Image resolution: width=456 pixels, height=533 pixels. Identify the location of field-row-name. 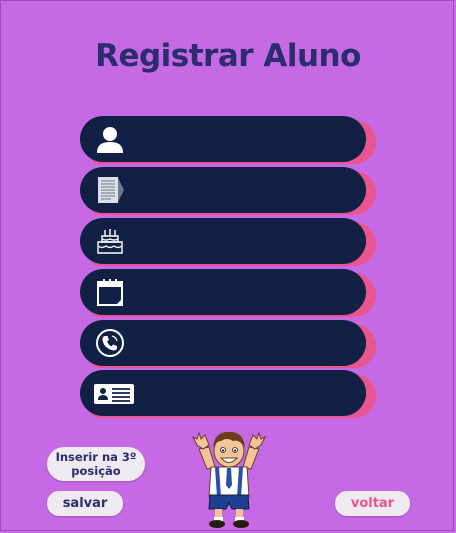
(228, 140).